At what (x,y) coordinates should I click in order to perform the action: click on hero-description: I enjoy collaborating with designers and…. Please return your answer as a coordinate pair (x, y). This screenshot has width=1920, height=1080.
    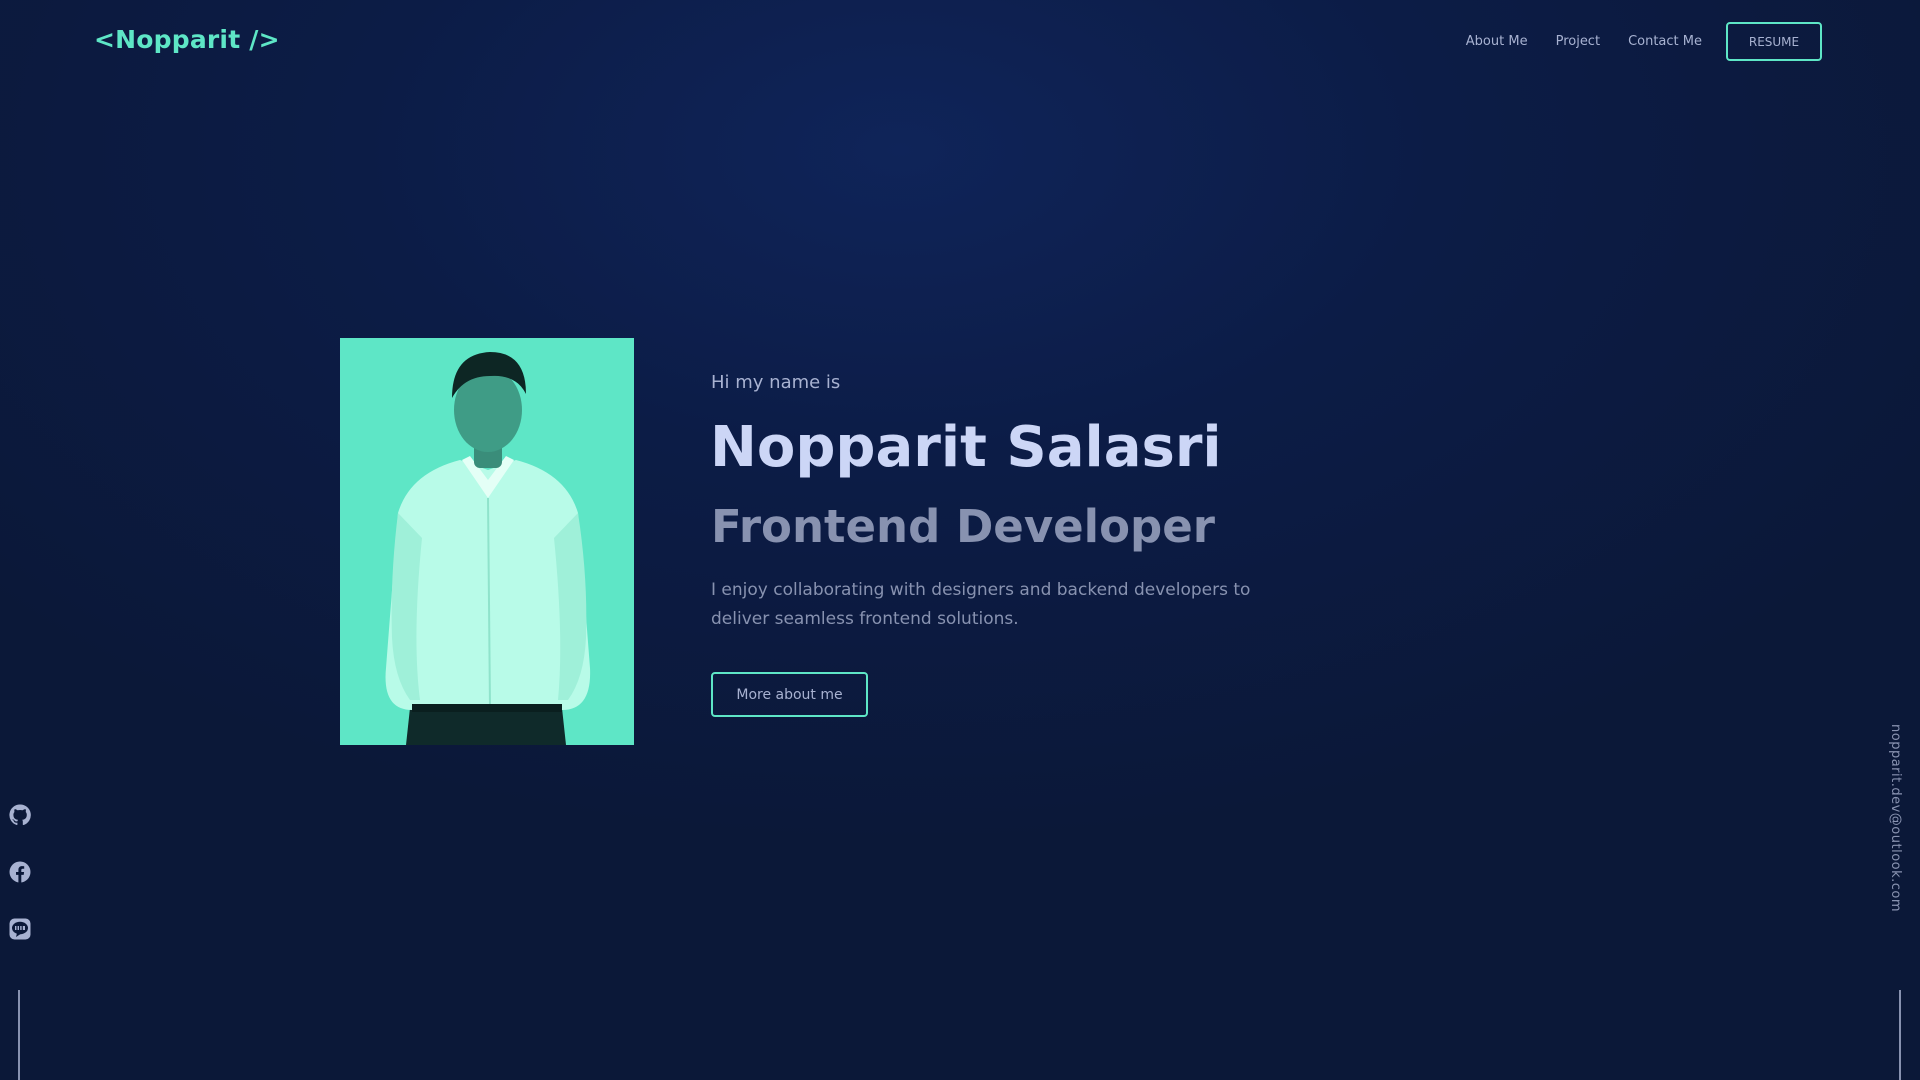
    Looking at the image, I should click on (981, 604).